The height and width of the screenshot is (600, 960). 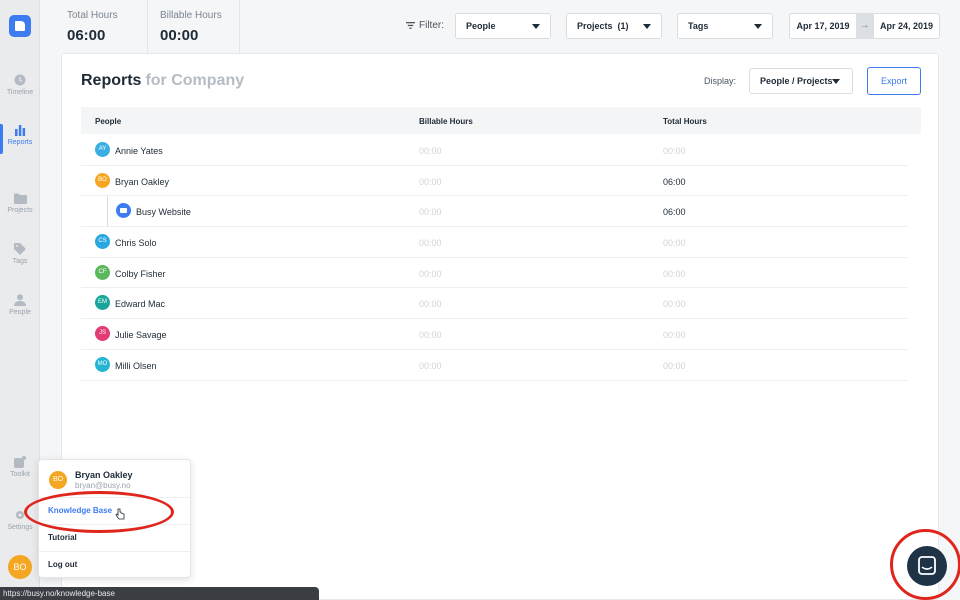 I want to click on sidebar-item-label: Reports, so click(x=20, y=142).